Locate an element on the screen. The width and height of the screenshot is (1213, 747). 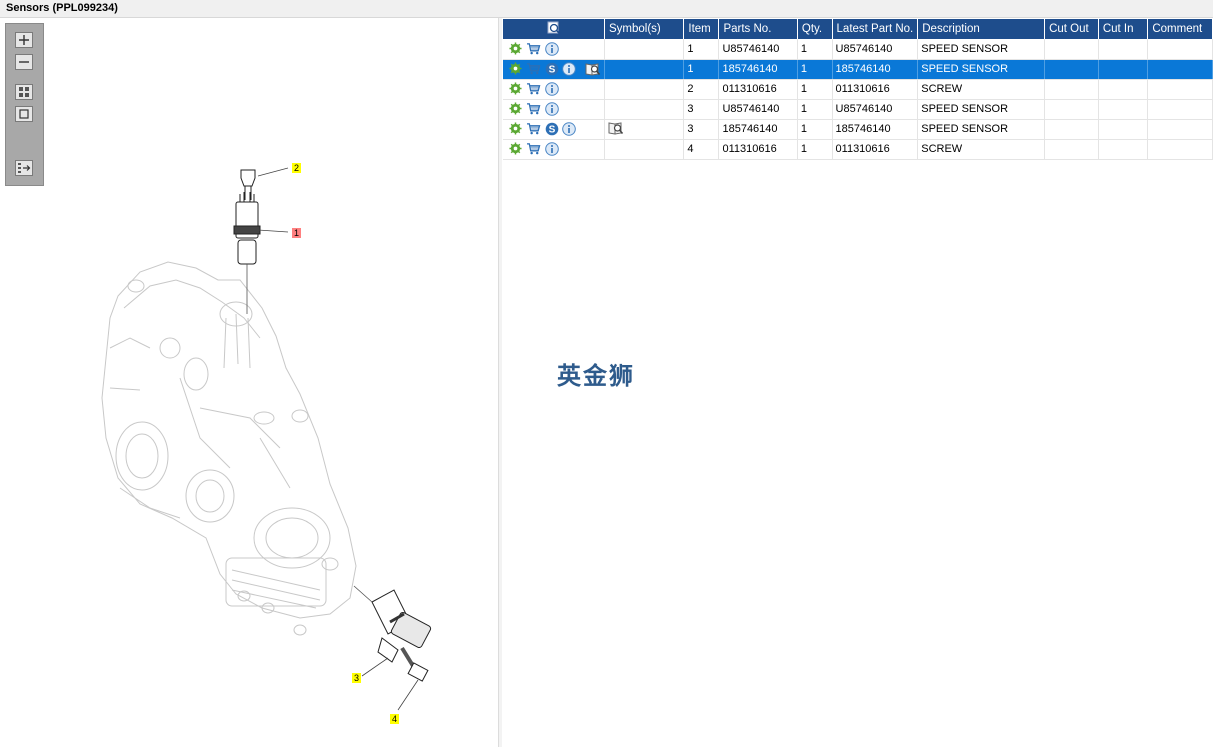
table-row: 3 U85746140 1 U85746140 SPEED SENSOR is located at coordinates (858, 109).